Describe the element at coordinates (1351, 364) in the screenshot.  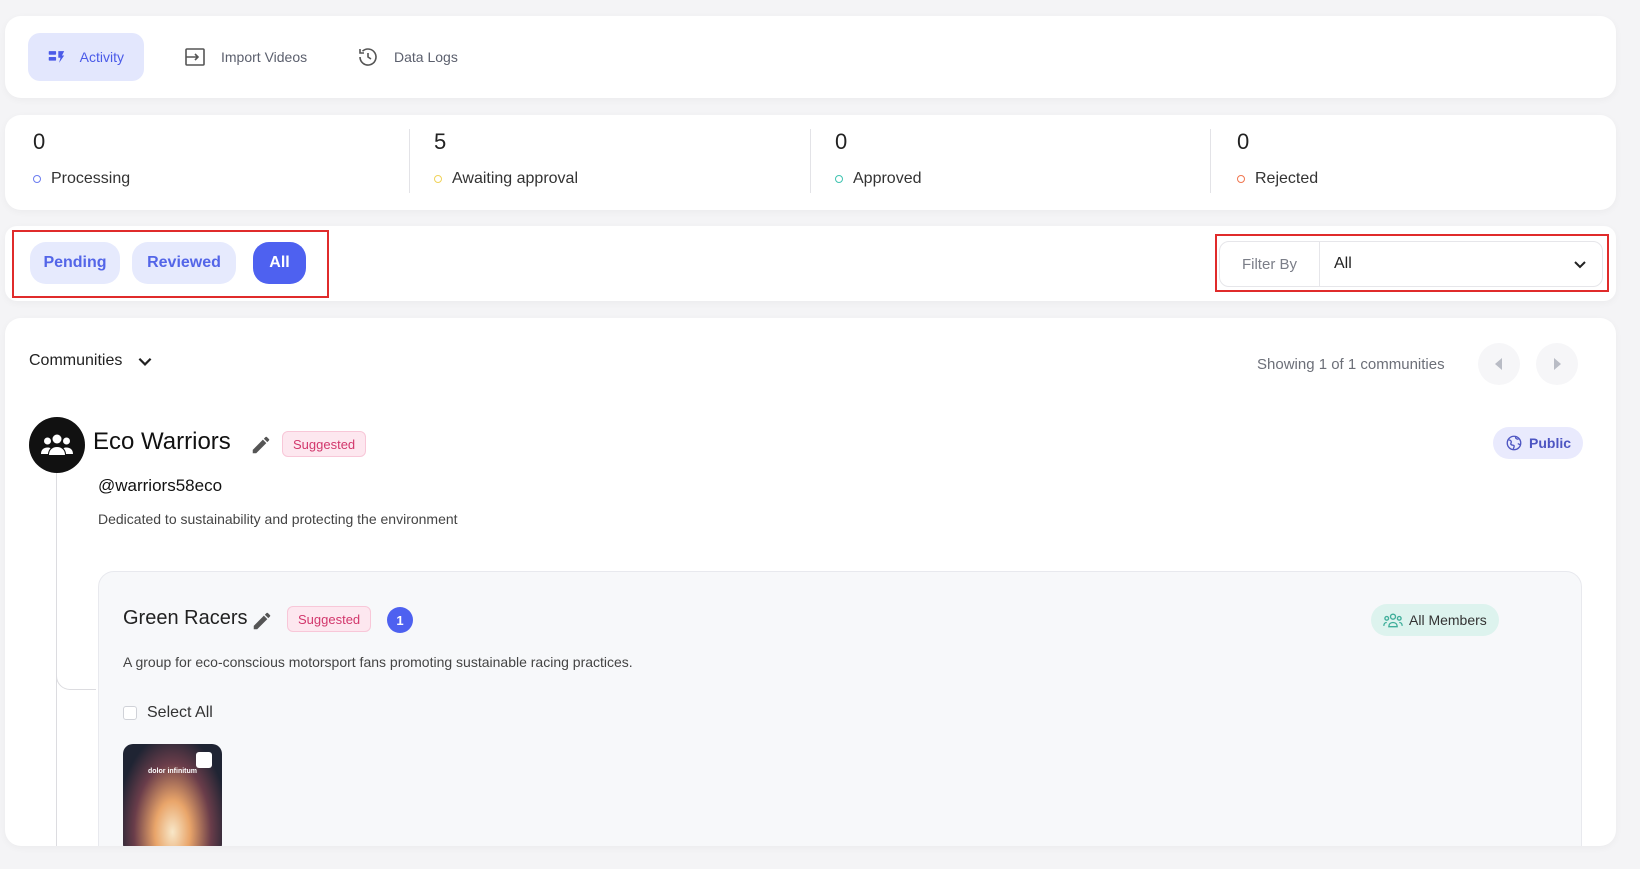
I see `pagination-status: Showing 1 of 1 communities` at that location.